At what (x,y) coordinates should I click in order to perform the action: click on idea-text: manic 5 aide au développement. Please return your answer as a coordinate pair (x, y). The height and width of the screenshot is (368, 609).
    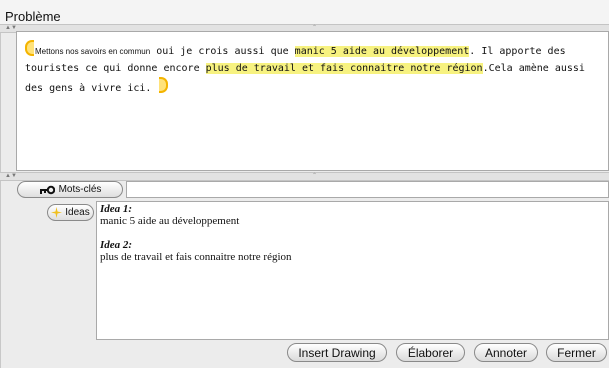
    Looking at the image, I should click on (170, 221).